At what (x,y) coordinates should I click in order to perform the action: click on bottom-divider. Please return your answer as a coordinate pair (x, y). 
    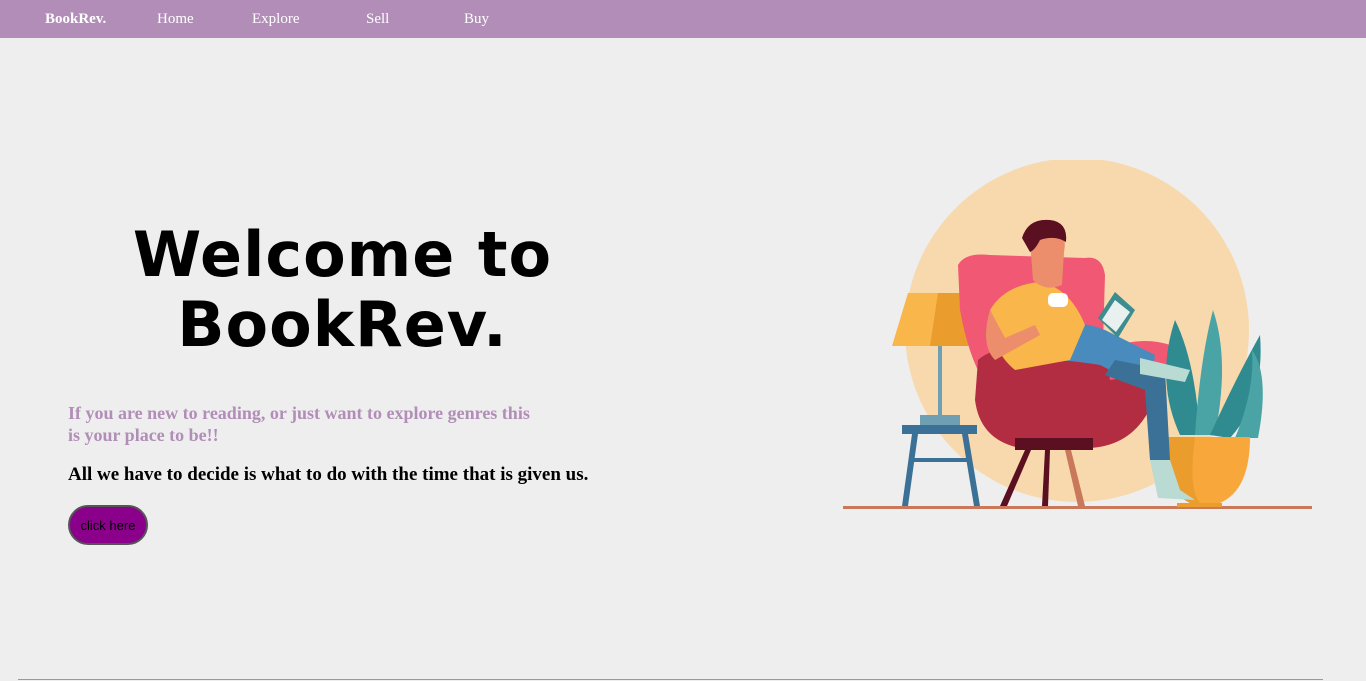
    Looking at the image, I should click on (670, 679).